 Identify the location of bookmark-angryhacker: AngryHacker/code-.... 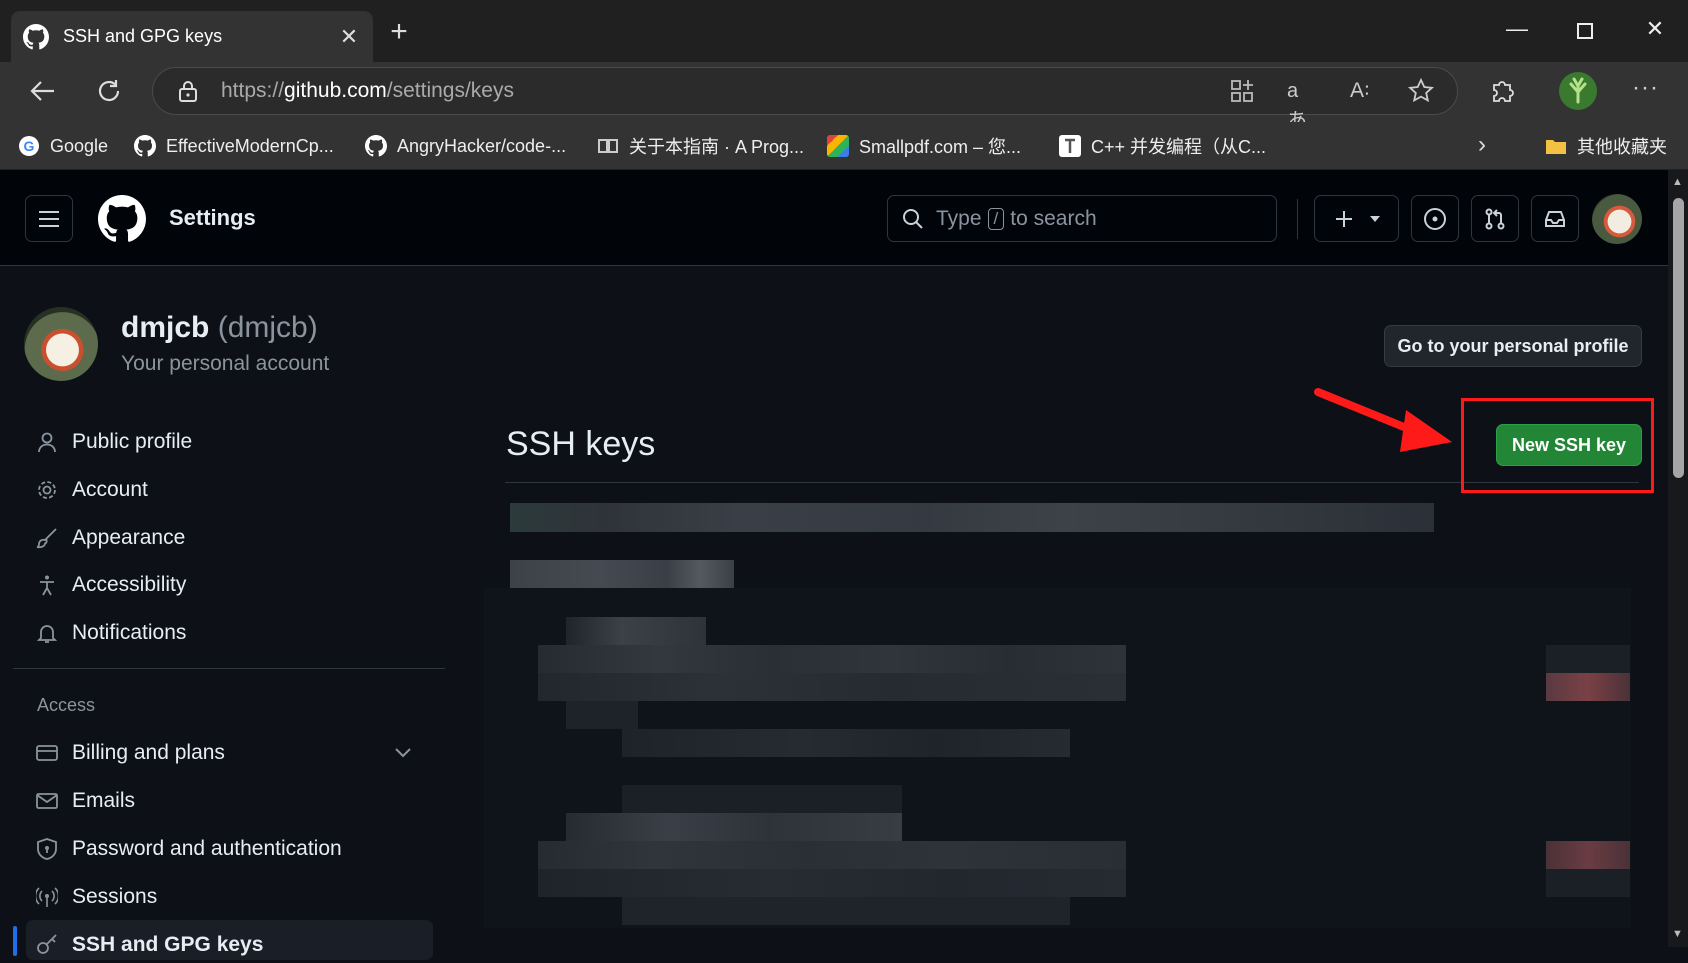
(465, 146).